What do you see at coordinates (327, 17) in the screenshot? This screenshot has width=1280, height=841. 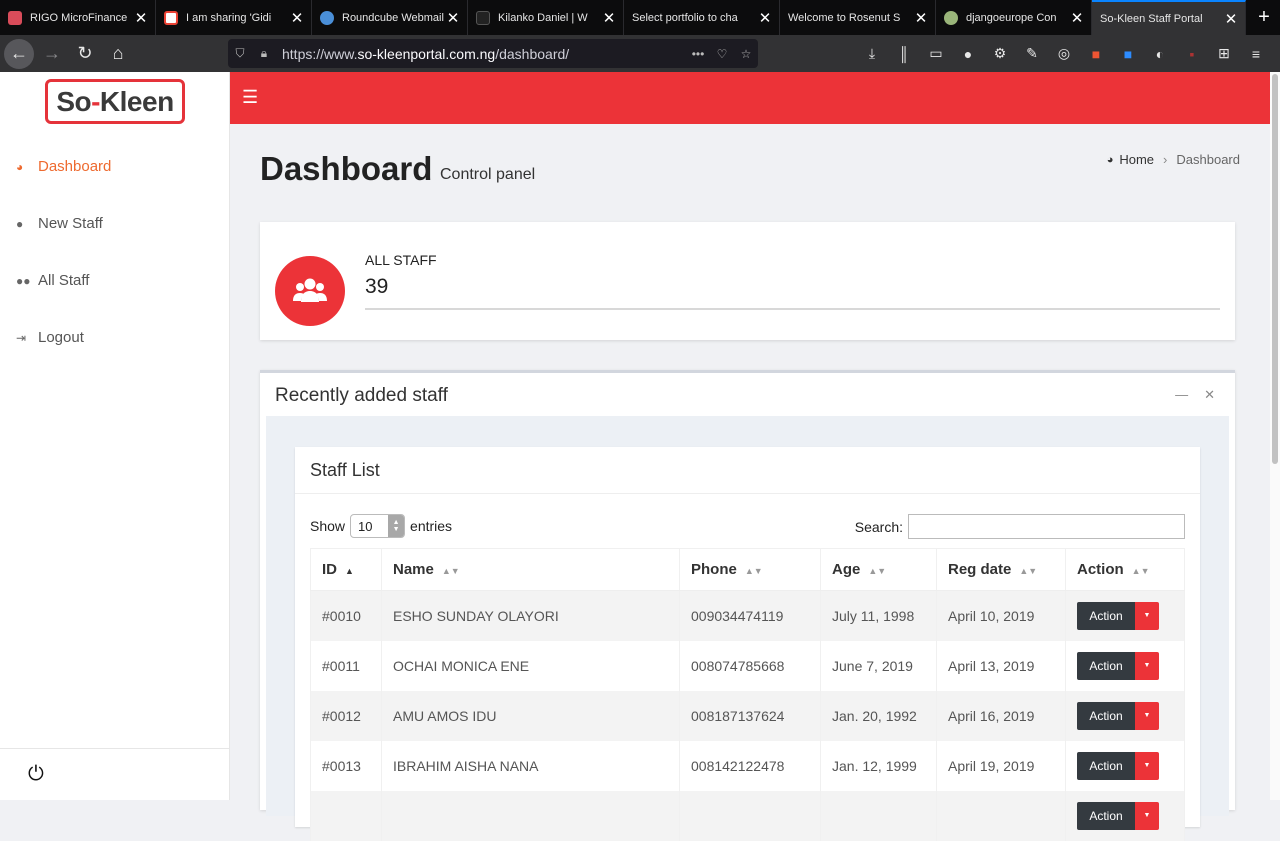 I see `roundcube-icon` at bounding box center [327, 17].